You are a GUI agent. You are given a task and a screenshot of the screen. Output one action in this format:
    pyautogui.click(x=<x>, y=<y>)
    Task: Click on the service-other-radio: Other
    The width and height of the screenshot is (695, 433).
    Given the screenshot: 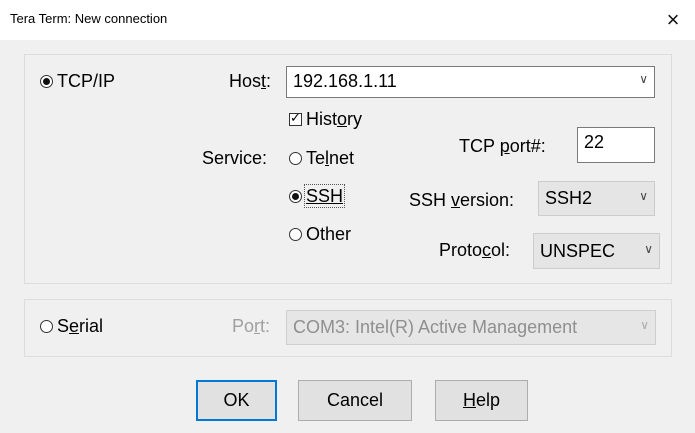 What is the action you would take?
    pyautogui.click(x=320, y=234)
    